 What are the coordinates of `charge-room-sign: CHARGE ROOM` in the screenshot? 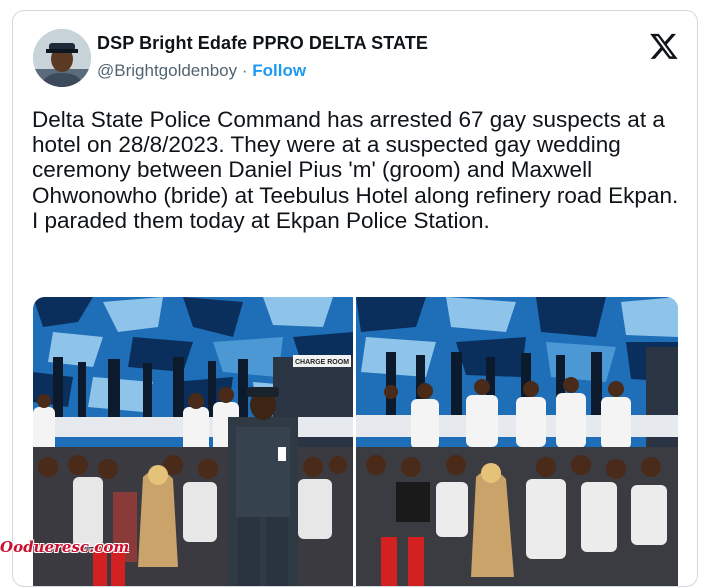 It's located at (322, 362).